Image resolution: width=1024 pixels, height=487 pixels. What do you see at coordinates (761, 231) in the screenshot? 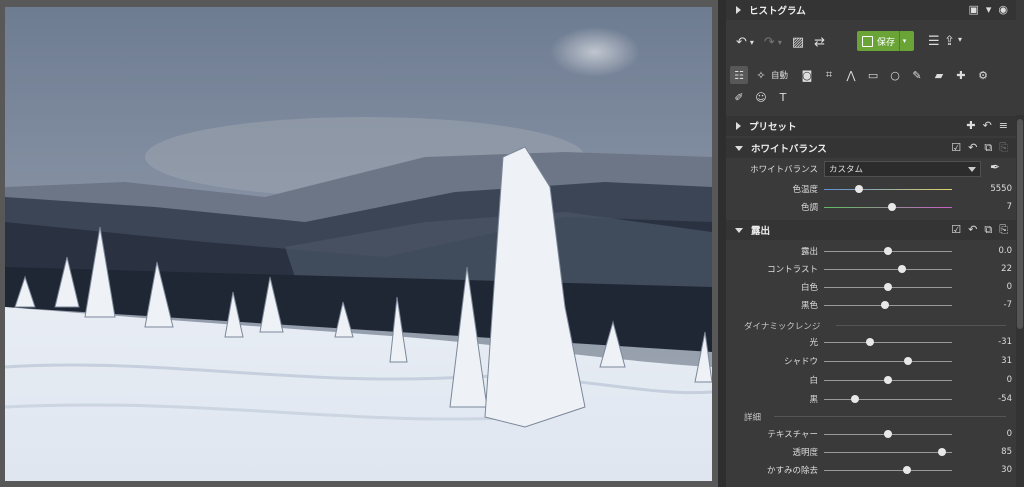
I see `exposure-title: 露出` at bounding box center [761, 231].